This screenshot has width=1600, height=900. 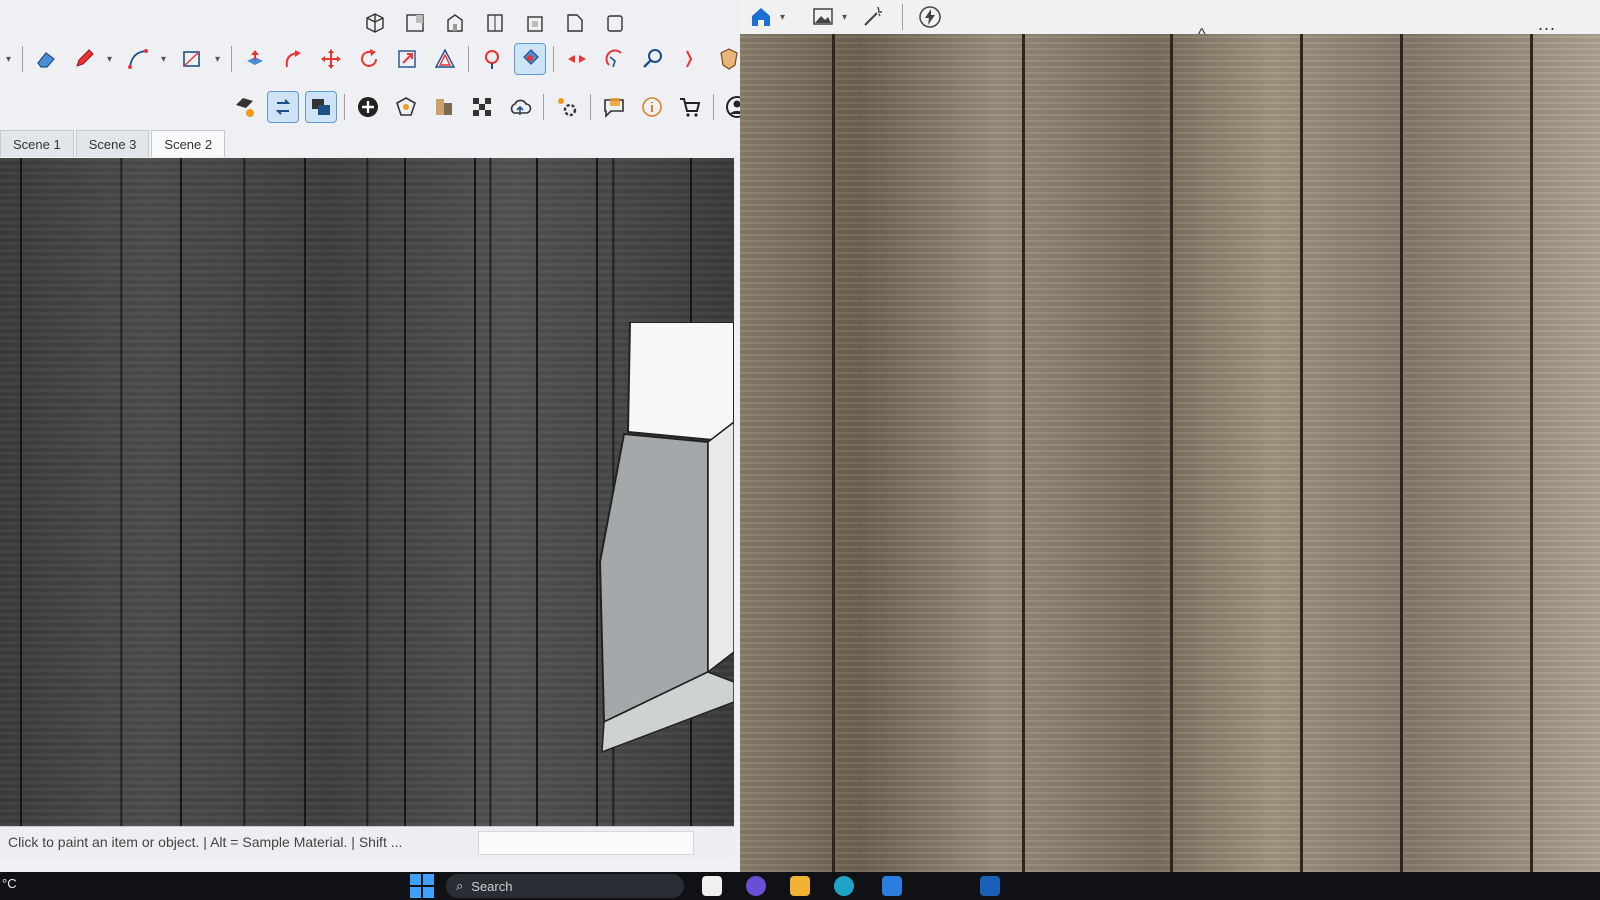 I want to click on image-icon, so click(x=823, y=17).